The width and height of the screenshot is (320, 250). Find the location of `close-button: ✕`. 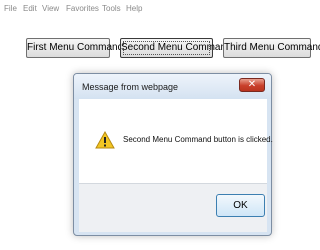

close-button: ✕ is located at coordinates (252, 85).